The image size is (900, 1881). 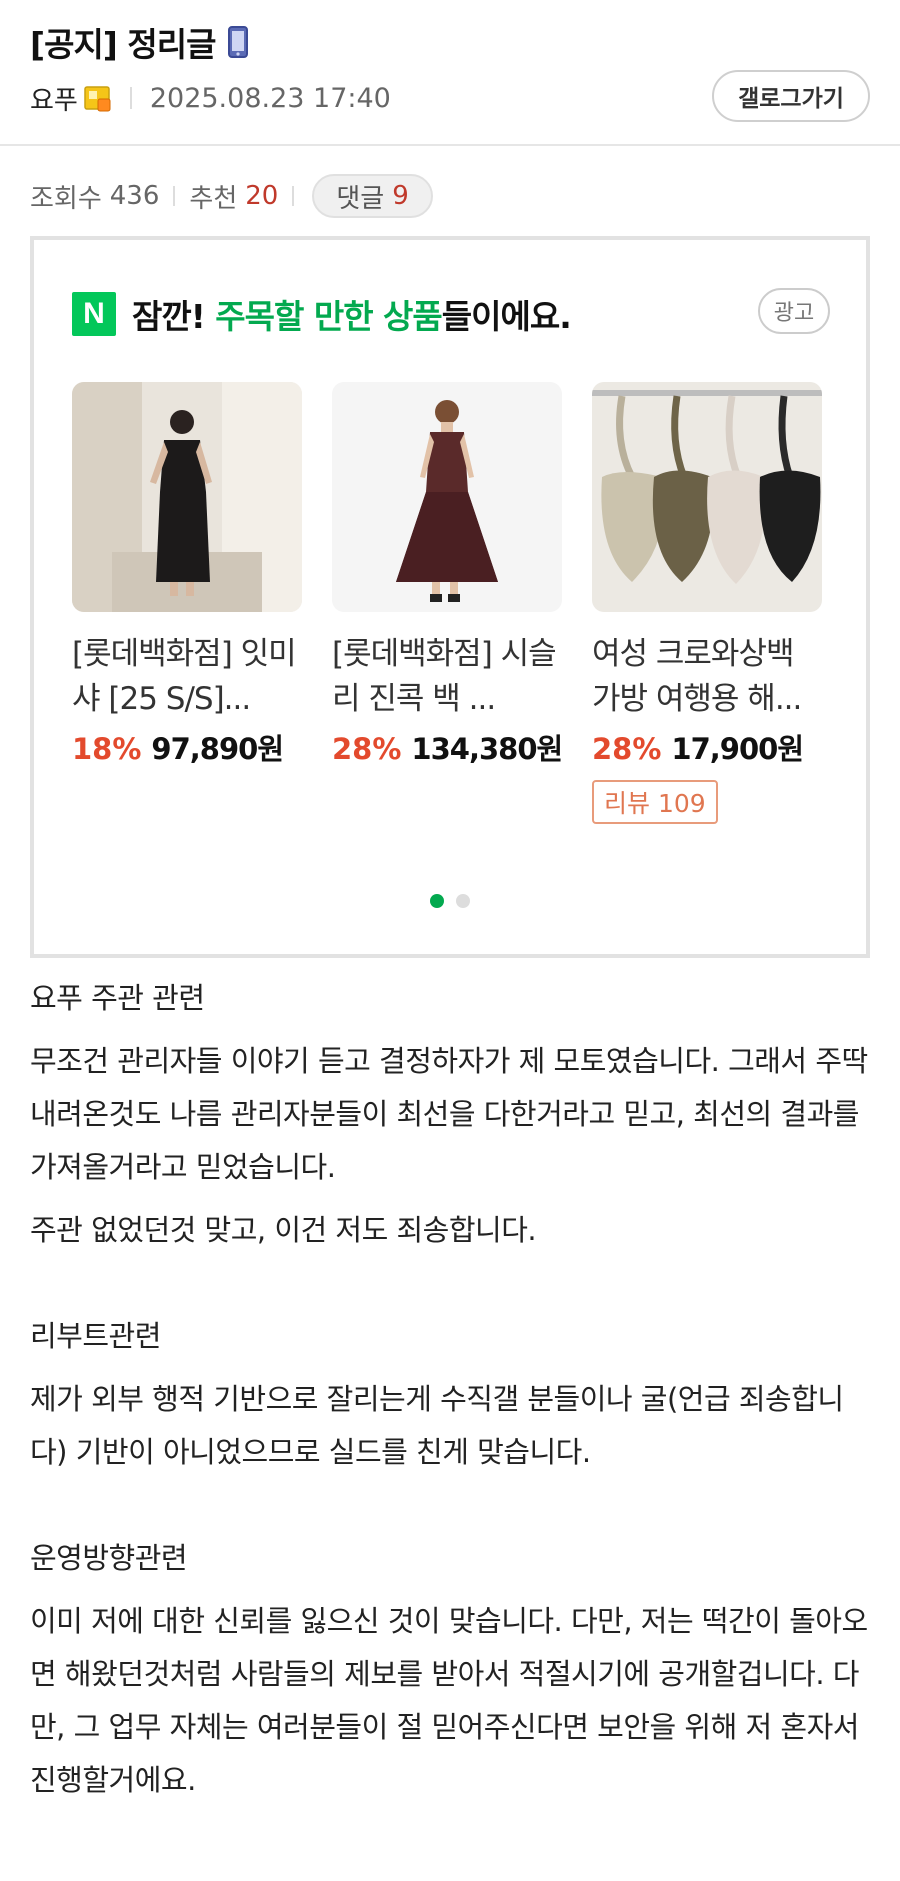 I want to click on comments-button: 댓글 9, so click(x=372, y=196).